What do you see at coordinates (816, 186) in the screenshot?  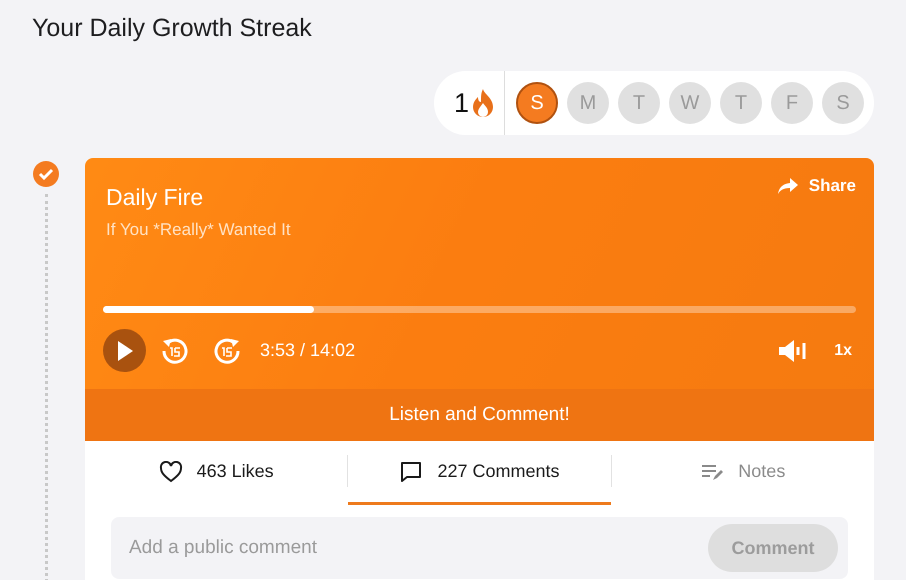 I see `share-button: Share` at bounding box center [816, 186].